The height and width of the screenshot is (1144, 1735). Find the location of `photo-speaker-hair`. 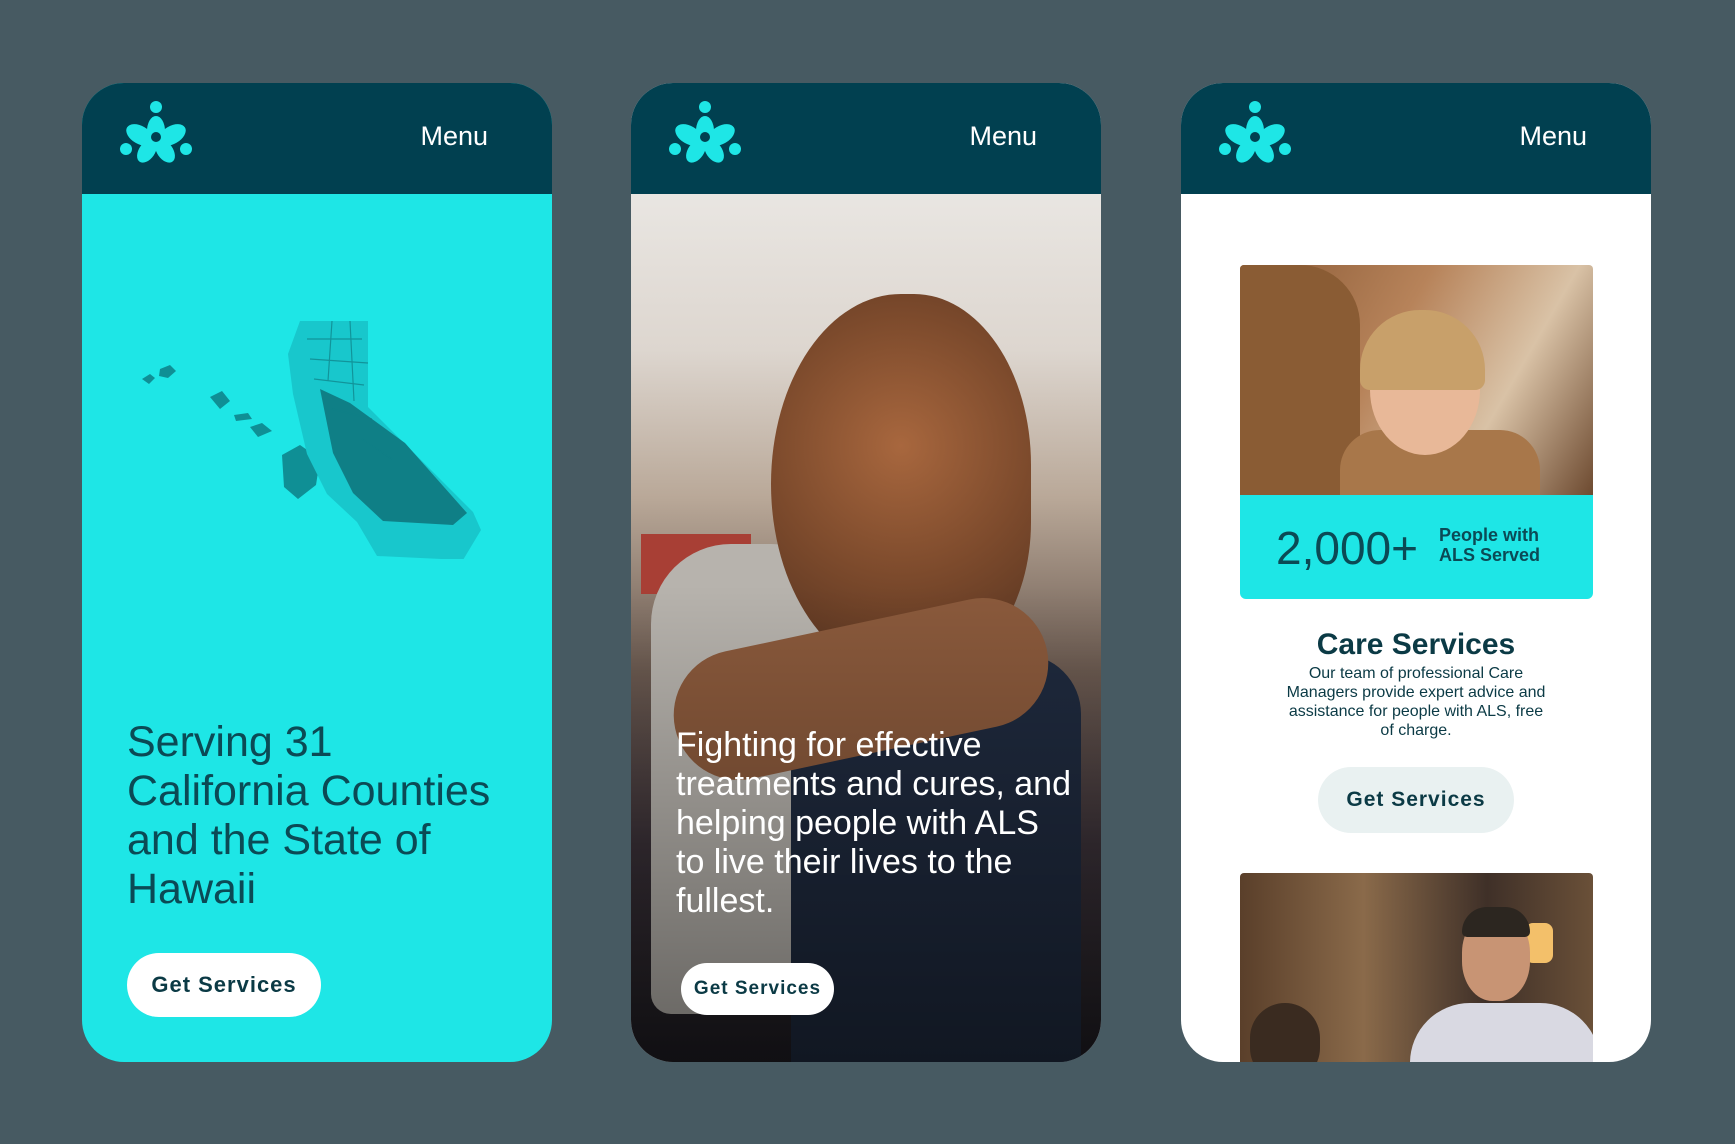

photo-speaker-hair is located at coordinates (1496, 922).